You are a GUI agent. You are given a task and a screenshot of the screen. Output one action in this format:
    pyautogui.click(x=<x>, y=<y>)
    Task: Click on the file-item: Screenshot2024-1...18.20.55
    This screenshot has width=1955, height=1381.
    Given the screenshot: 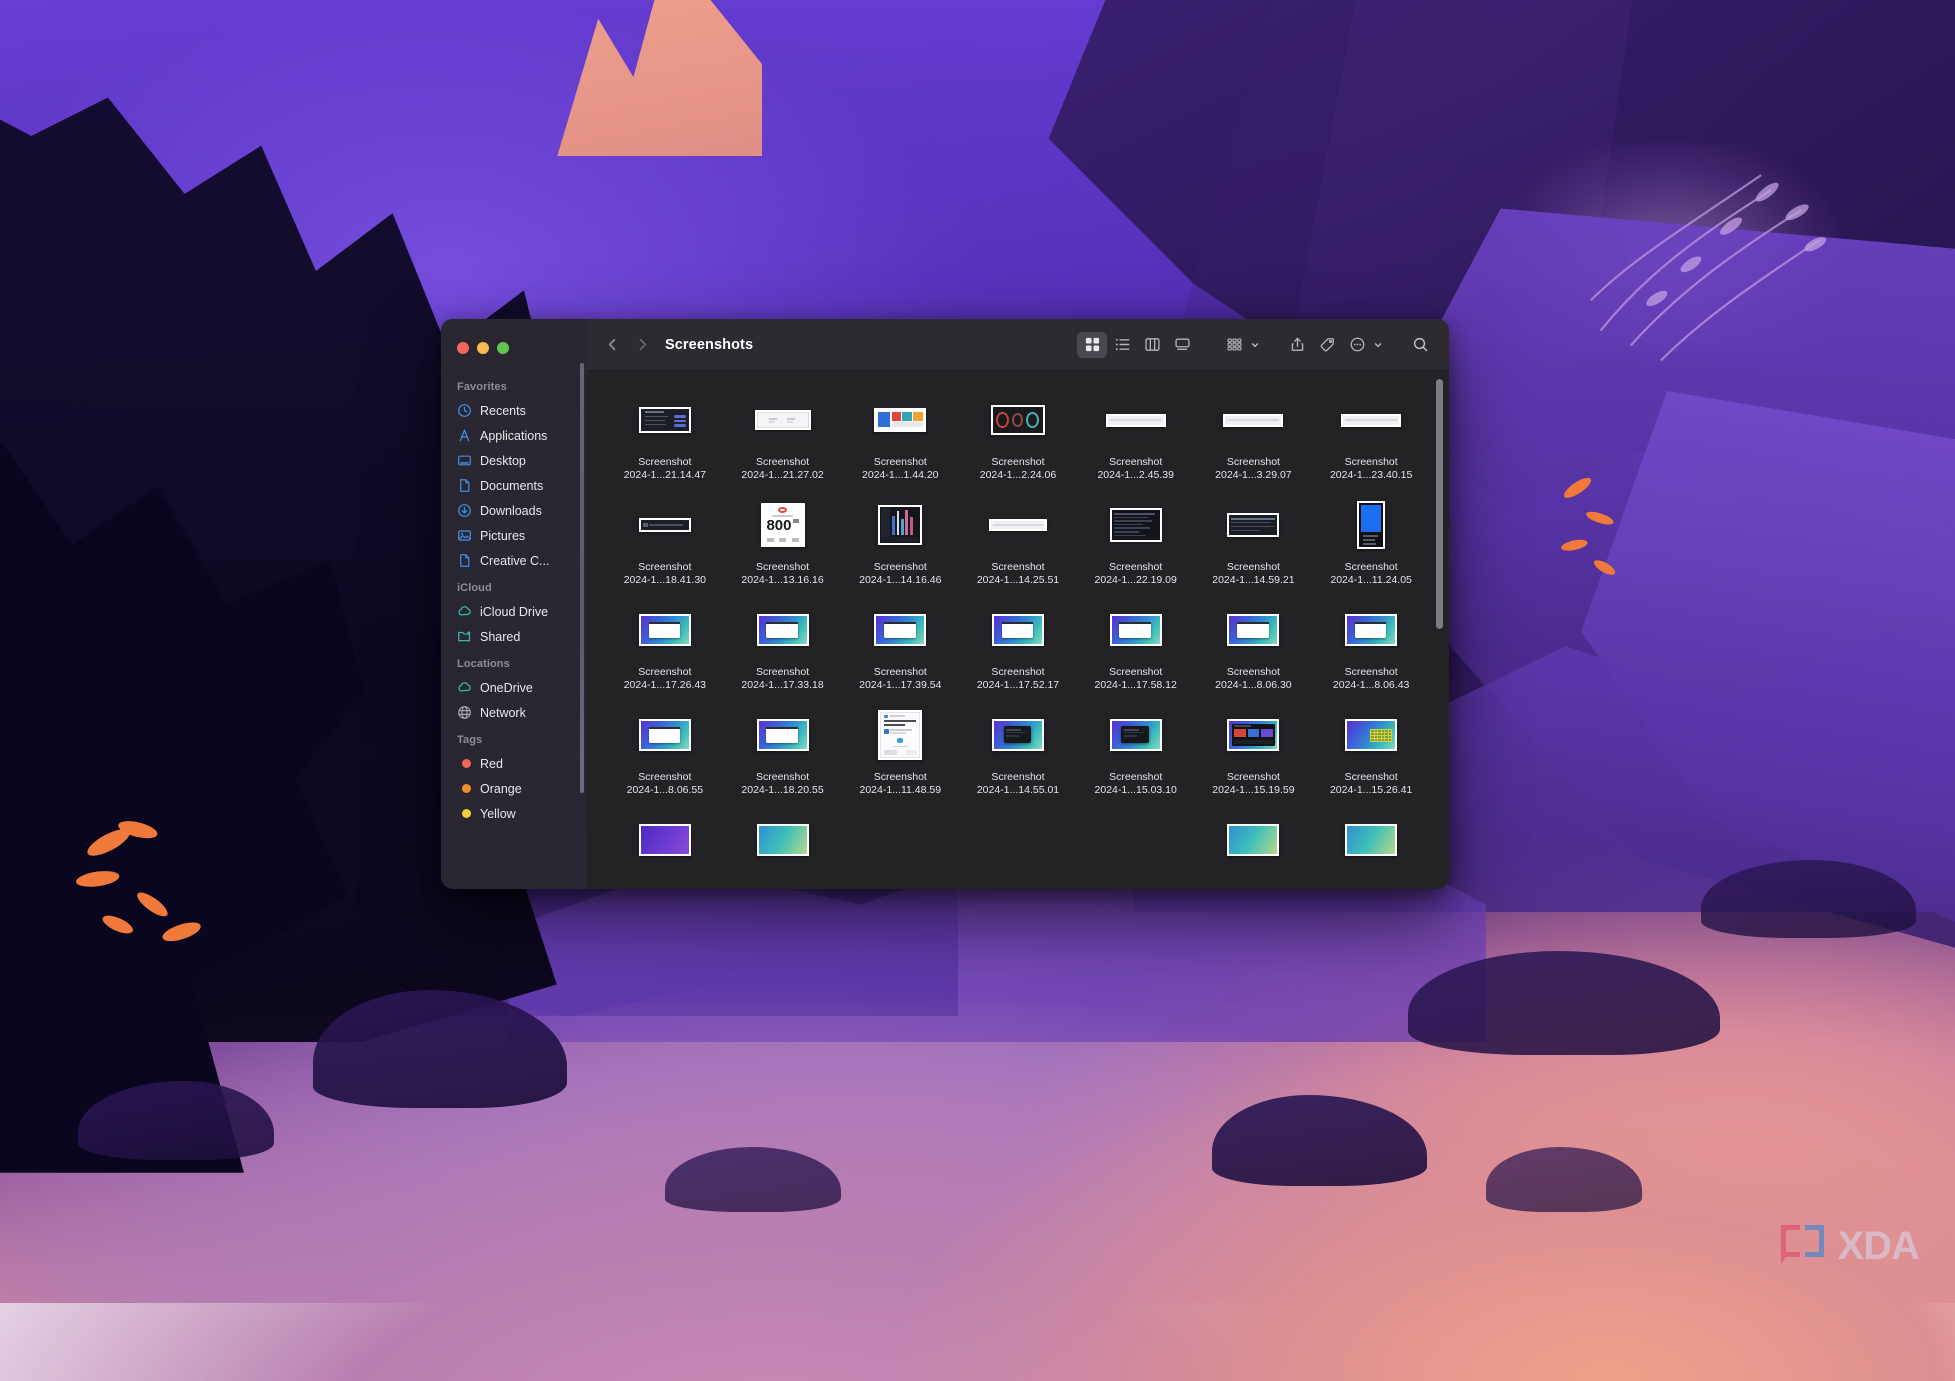 What is the action you would take?
    pyautogui.click(x=783, y=750)
    